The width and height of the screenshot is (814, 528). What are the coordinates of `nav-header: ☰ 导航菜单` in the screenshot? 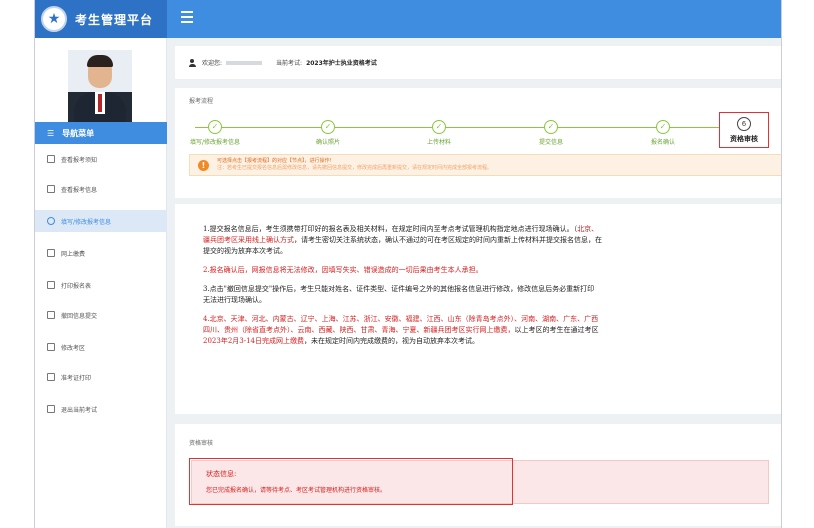 It's located at (101, 133).